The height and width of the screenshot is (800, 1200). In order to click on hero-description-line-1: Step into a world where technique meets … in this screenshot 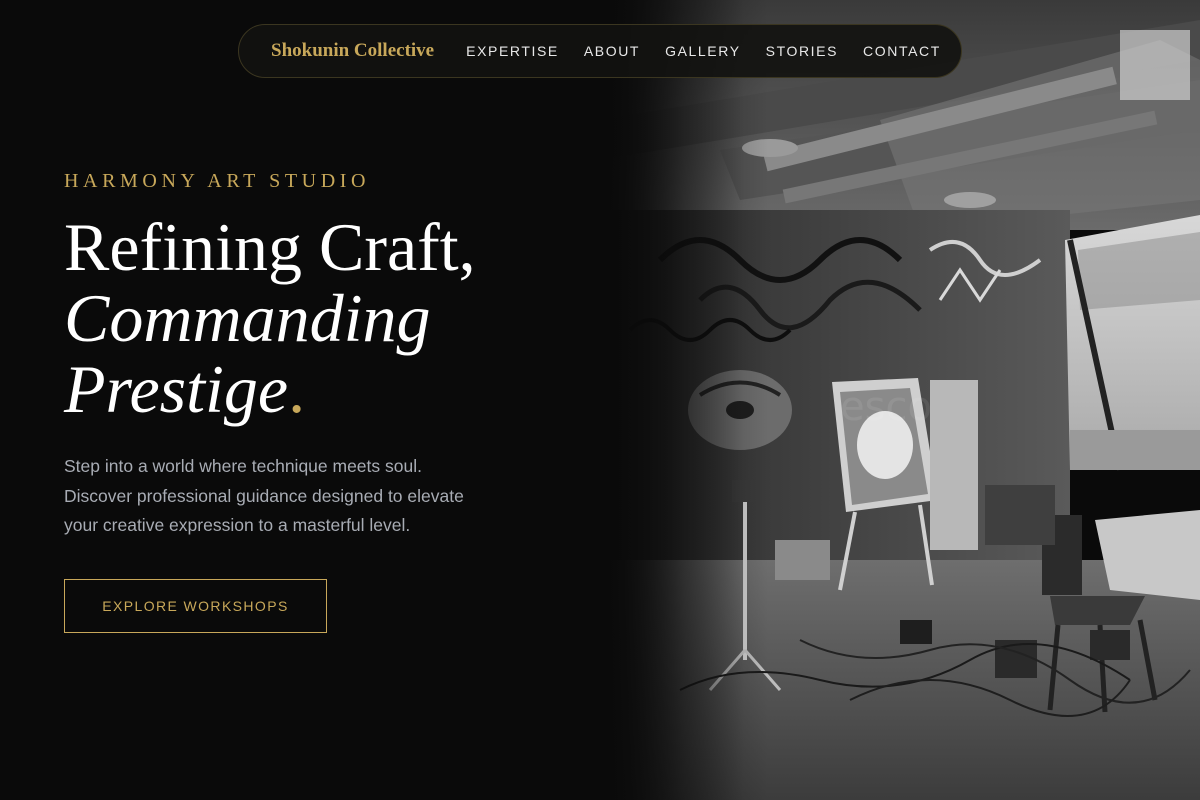, I will do `click(243, 466)`.